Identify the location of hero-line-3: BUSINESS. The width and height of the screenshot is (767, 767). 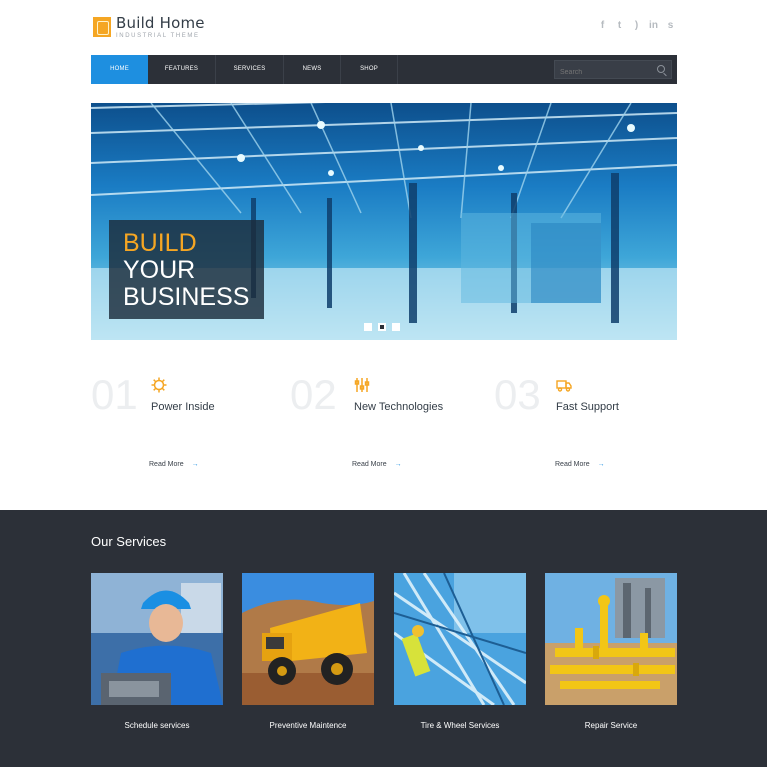
(186, 297).